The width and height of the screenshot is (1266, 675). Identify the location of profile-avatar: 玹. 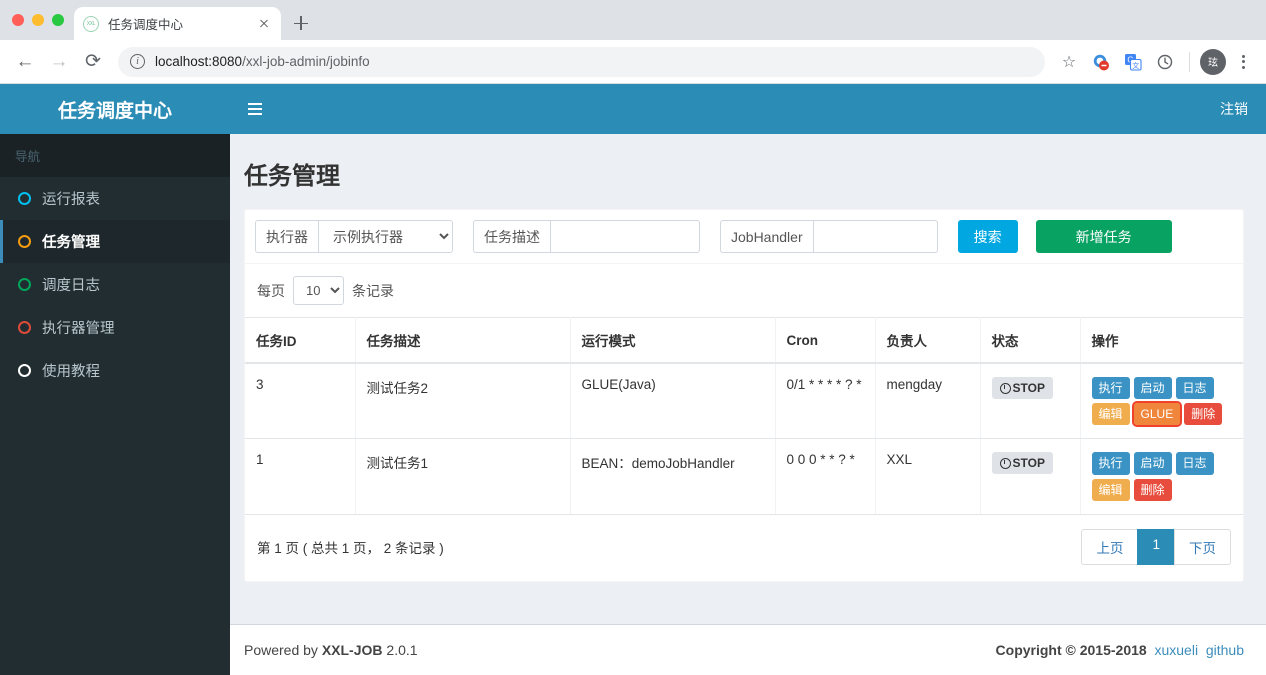
(1213, 61).